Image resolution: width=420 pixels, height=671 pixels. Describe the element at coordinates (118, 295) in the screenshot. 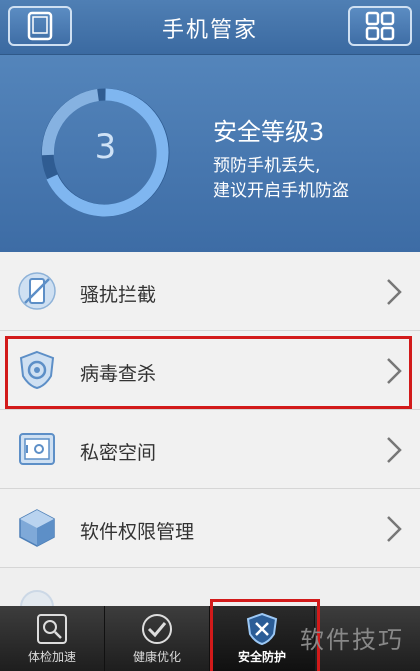

I see `list-item-label: 骚扰拦截` at that location.